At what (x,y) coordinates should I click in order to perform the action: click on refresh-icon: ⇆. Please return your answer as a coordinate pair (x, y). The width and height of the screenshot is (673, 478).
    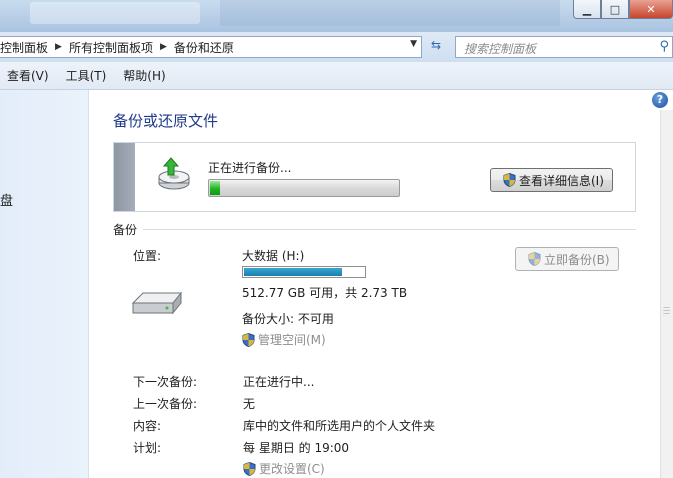
    Looking at the image, I should click on (436, 45).